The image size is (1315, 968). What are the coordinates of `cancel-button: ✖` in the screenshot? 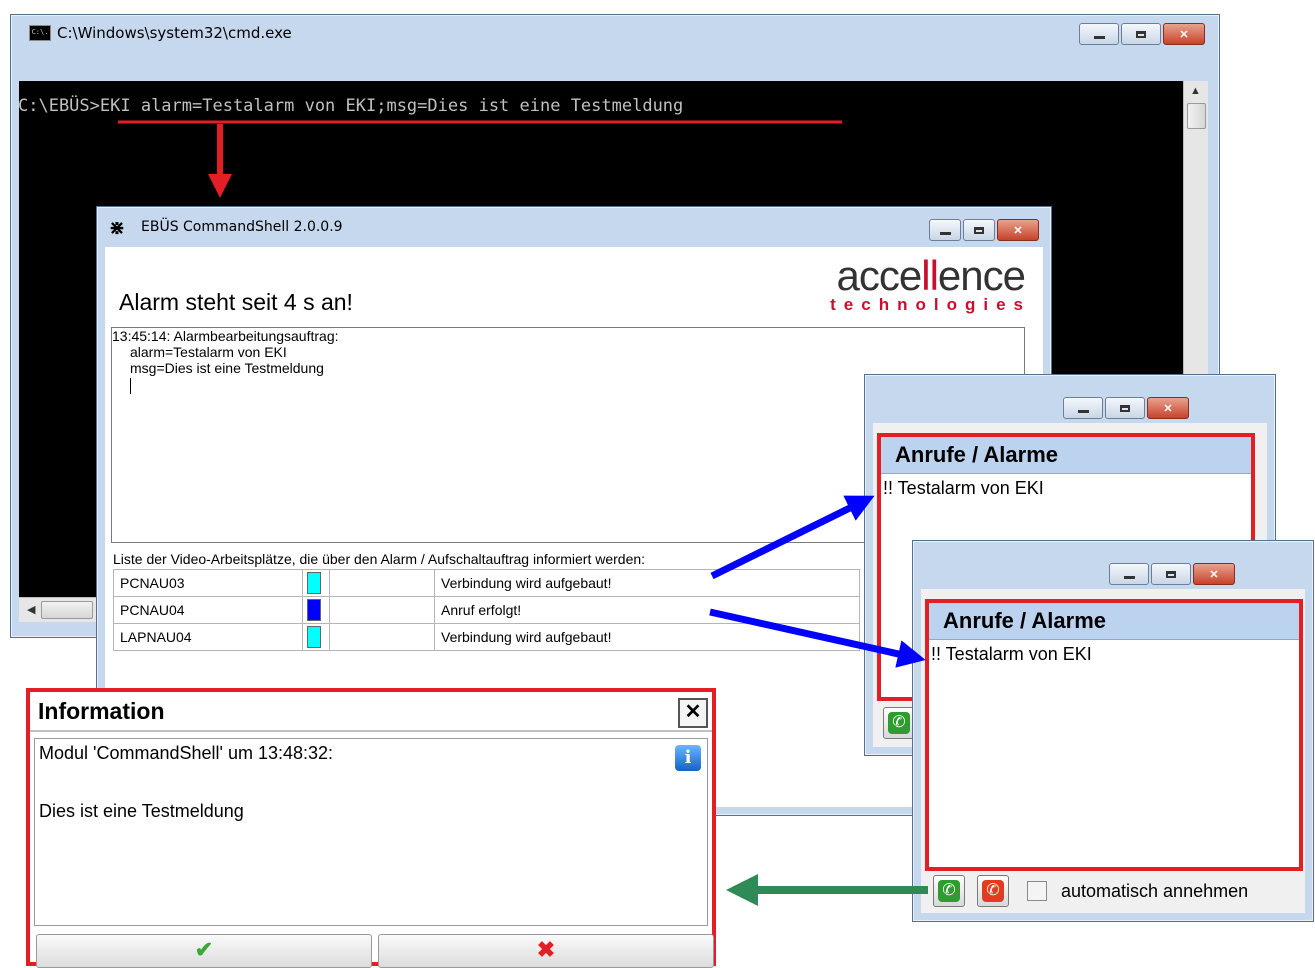 It's located at (546, 951).